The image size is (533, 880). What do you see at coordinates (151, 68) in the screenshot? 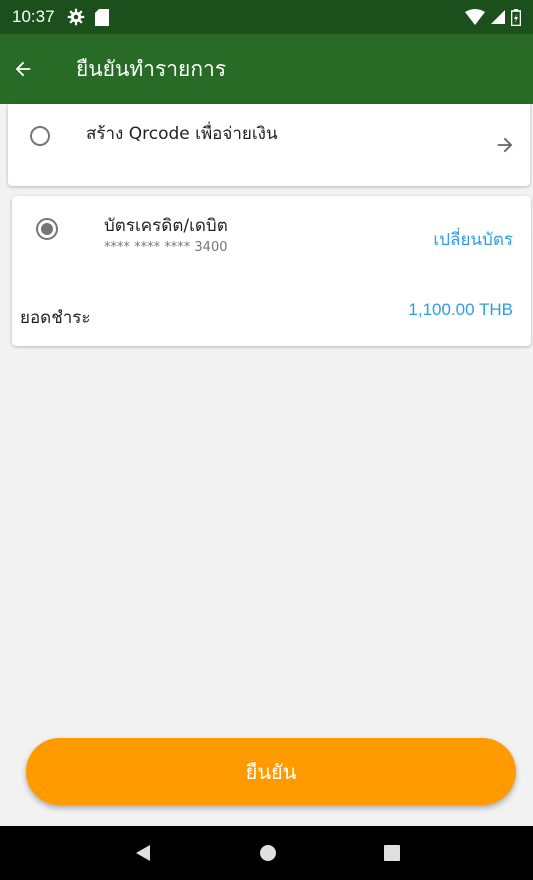
I see `page-title: ยืนยันทำรายการ` at bounding box center [151, 68].